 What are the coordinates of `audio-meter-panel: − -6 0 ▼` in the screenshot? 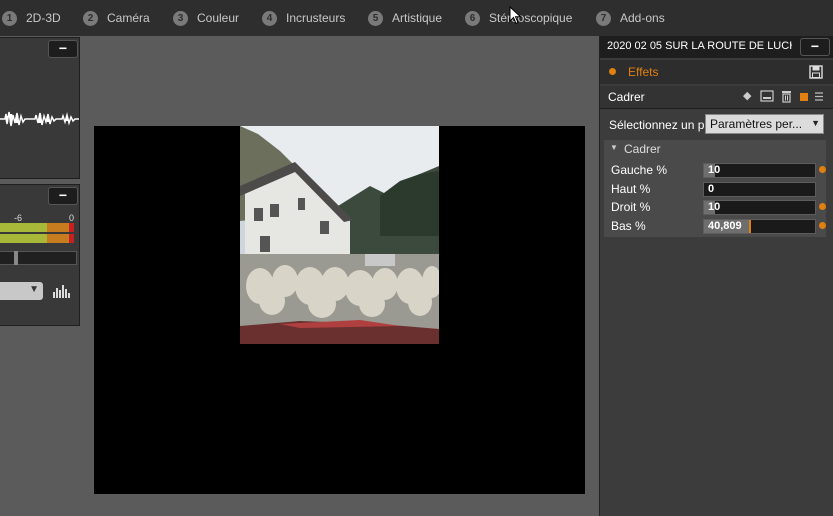 It's located at (40, 255).